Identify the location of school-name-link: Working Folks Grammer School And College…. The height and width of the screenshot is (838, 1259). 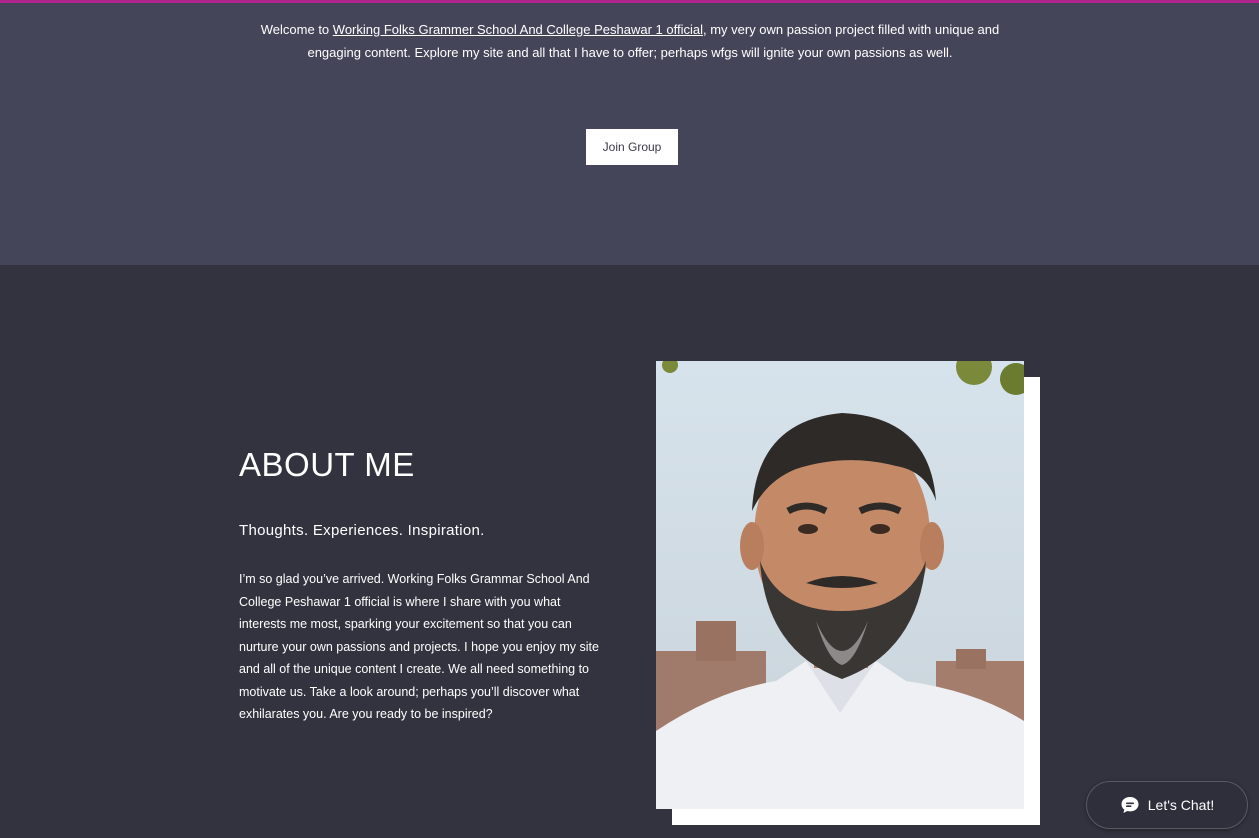
(518, 29).